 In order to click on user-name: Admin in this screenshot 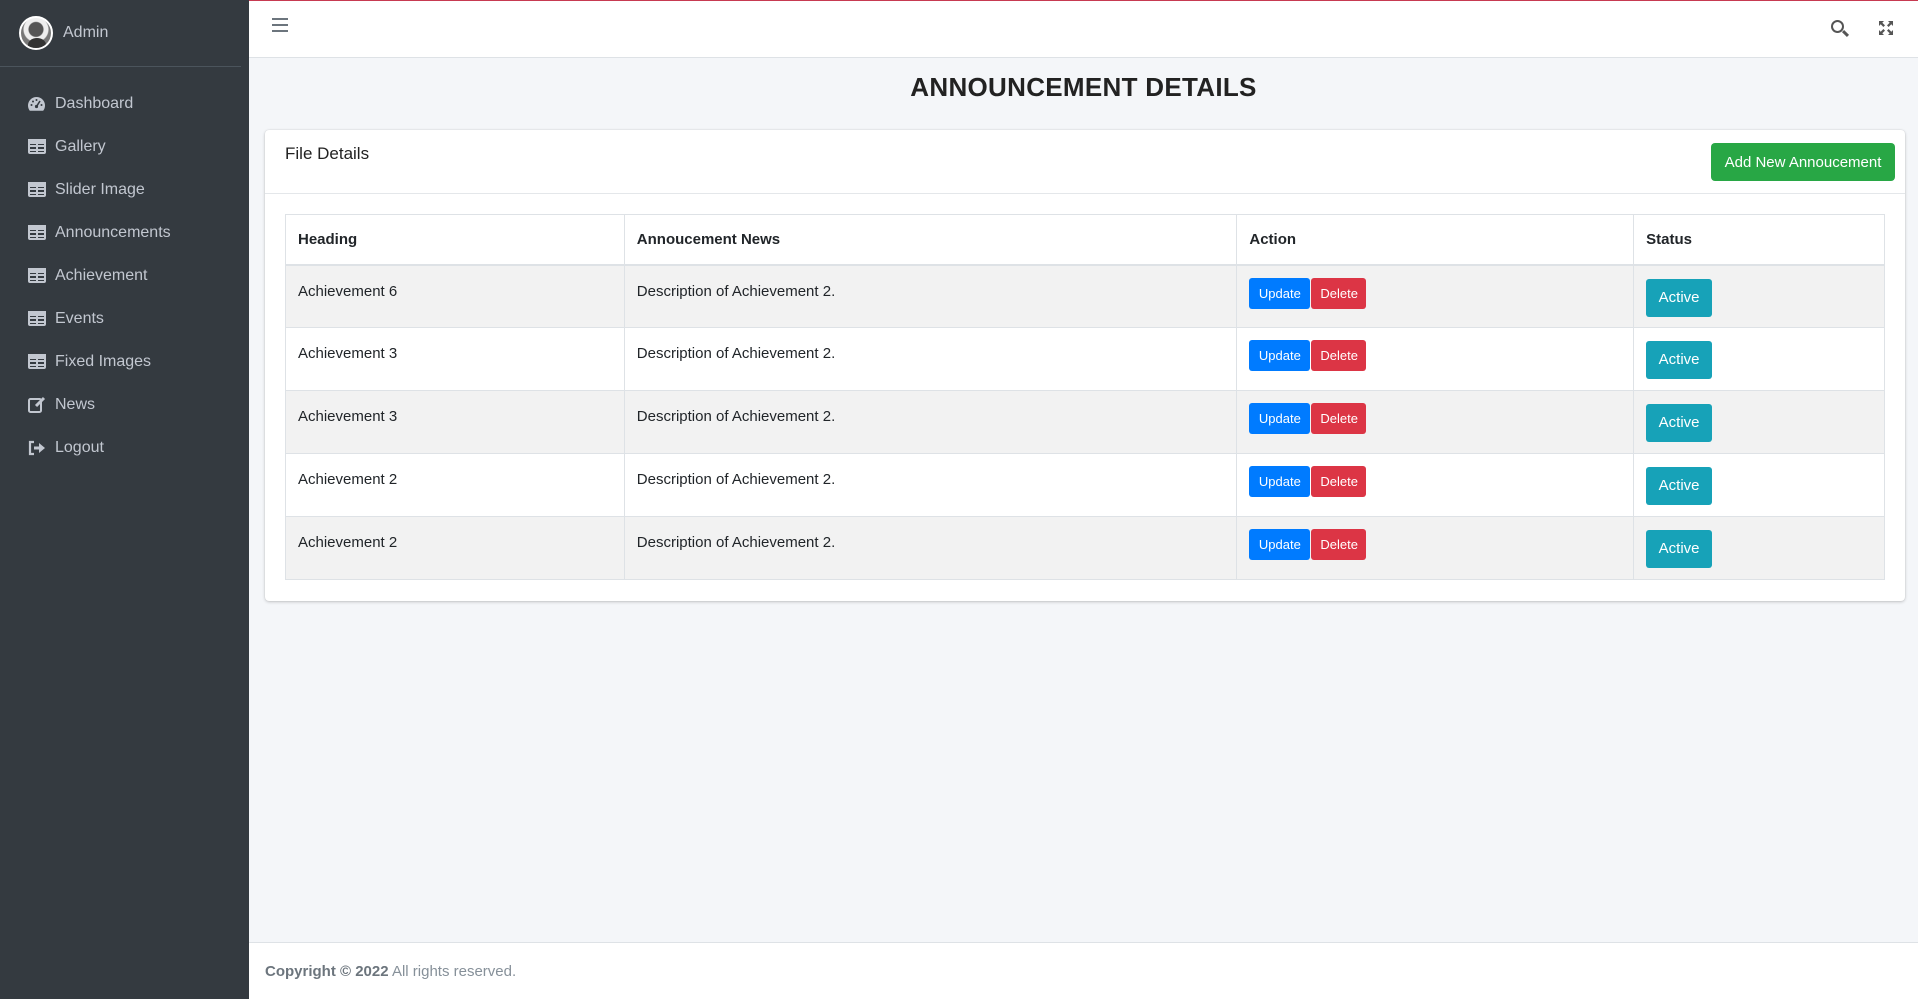, I will do `click(86, 32)`.